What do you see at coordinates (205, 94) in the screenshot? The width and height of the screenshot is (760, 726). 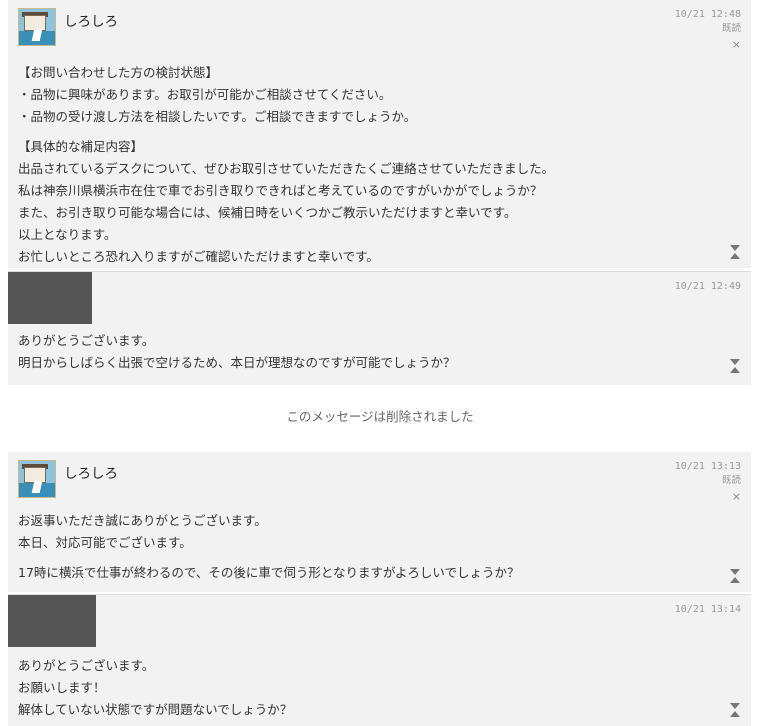 I see `message-line: ・品物に興味があります。お取引が可能かご相談させてください。` at bounding box center [205, 94].